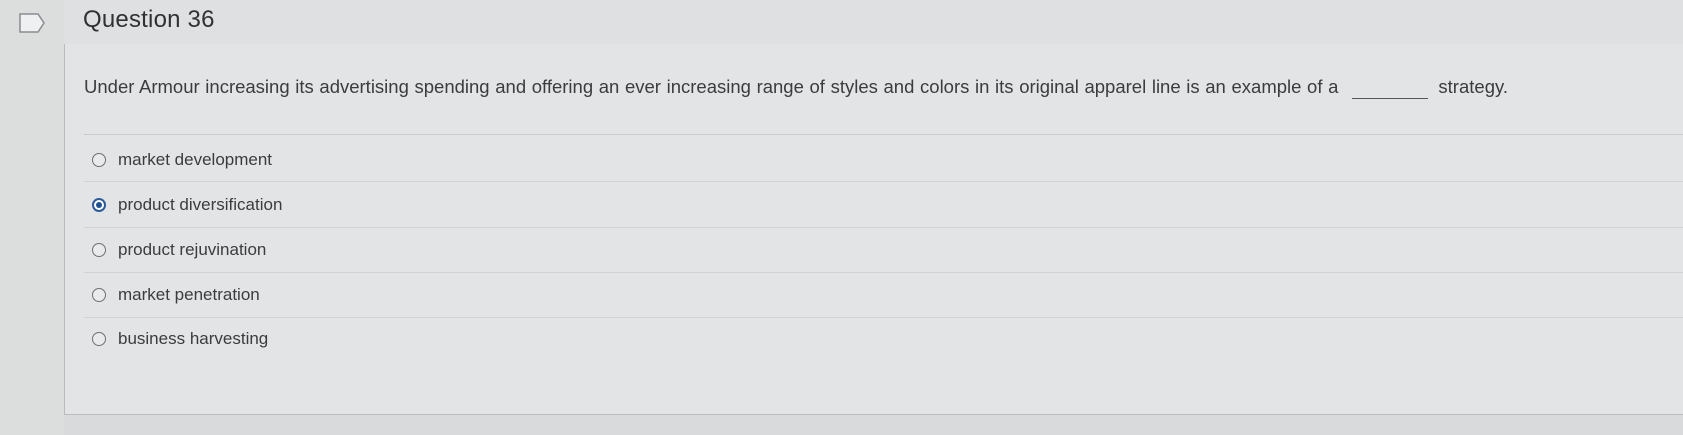 The height and width of the screenshot is (435, 1683). Describe the element at coordinates (195, 159) in the screenshot. I see `option-label: market development` at that location.